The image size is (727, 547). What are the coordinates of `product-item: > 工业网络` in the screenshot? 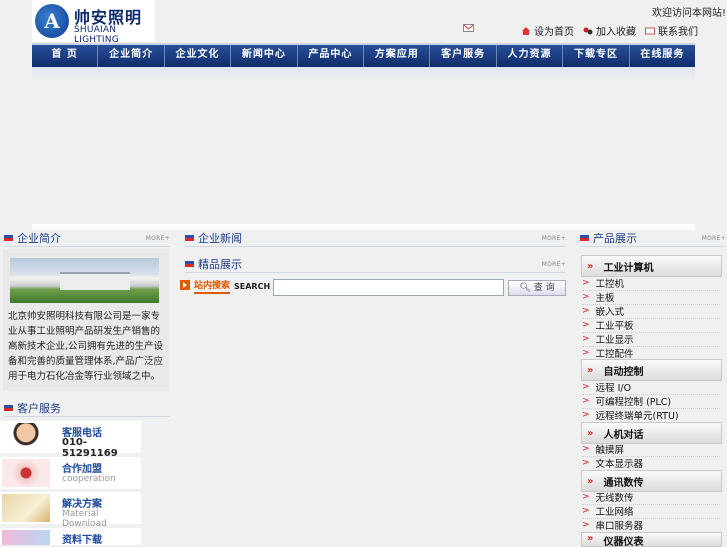 It's located at (651, 511).